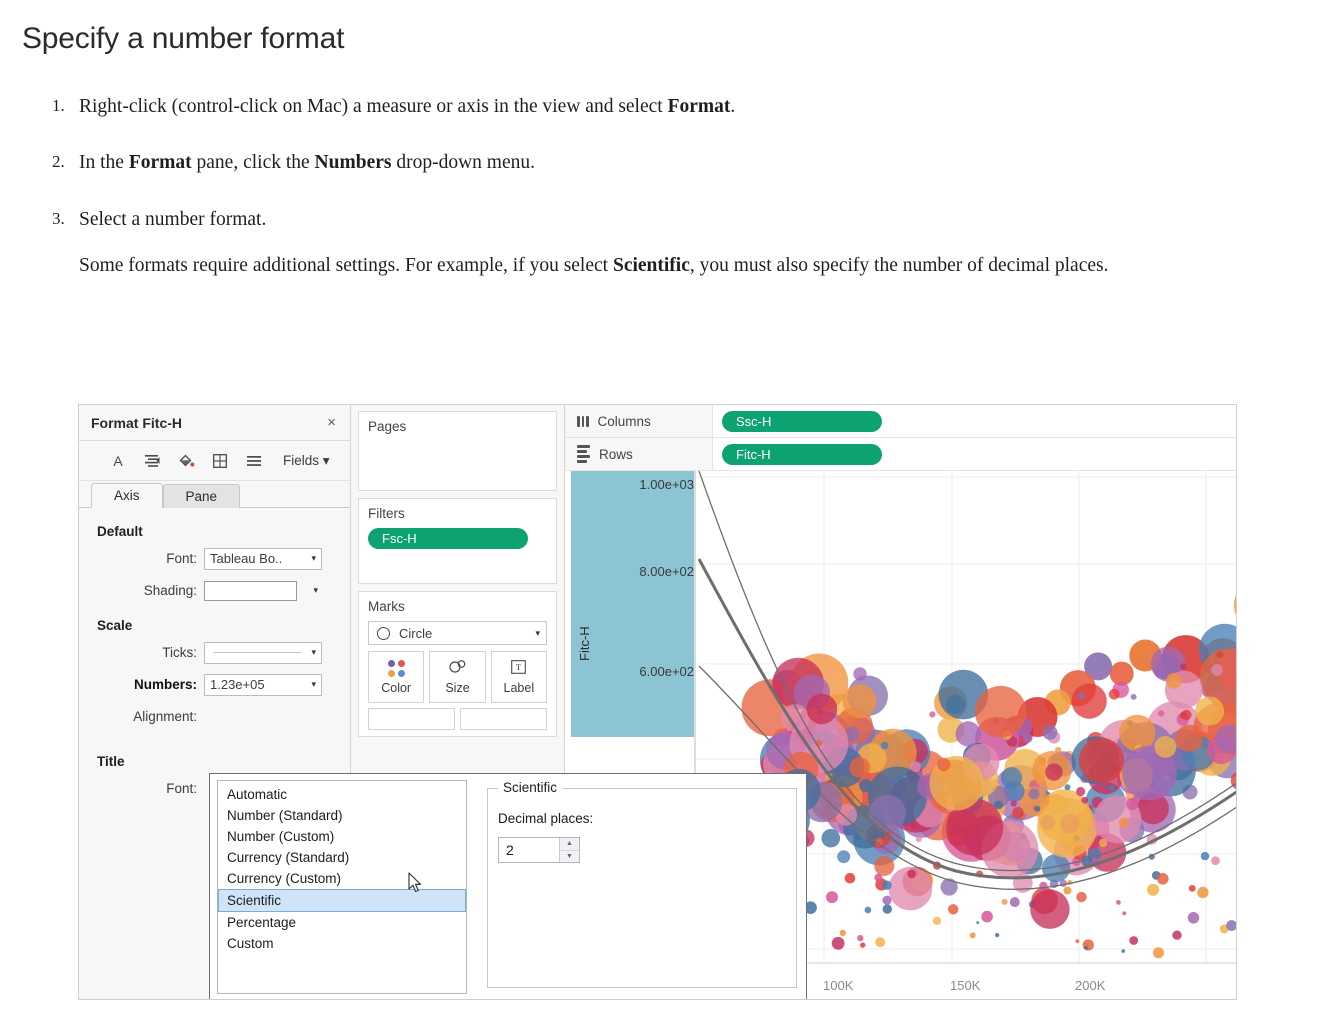 The width and height of the screenshot is (1318, 1020). I want to click on ticks-select: ▾, so click(263, 653).